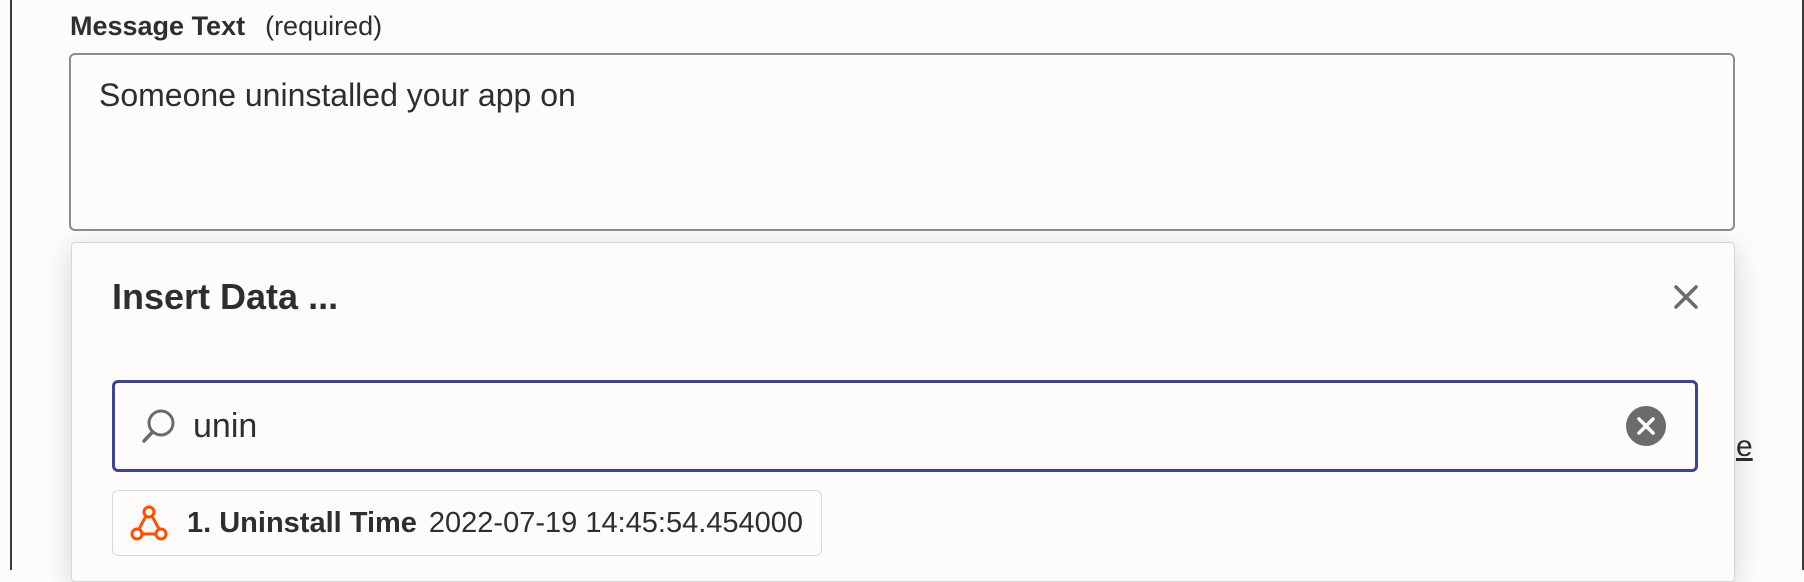 The height and width of the screenshot is (582, 1804). I want to click on result-value: 2022-07-19 14:45:54.454000, so click(616, 522).